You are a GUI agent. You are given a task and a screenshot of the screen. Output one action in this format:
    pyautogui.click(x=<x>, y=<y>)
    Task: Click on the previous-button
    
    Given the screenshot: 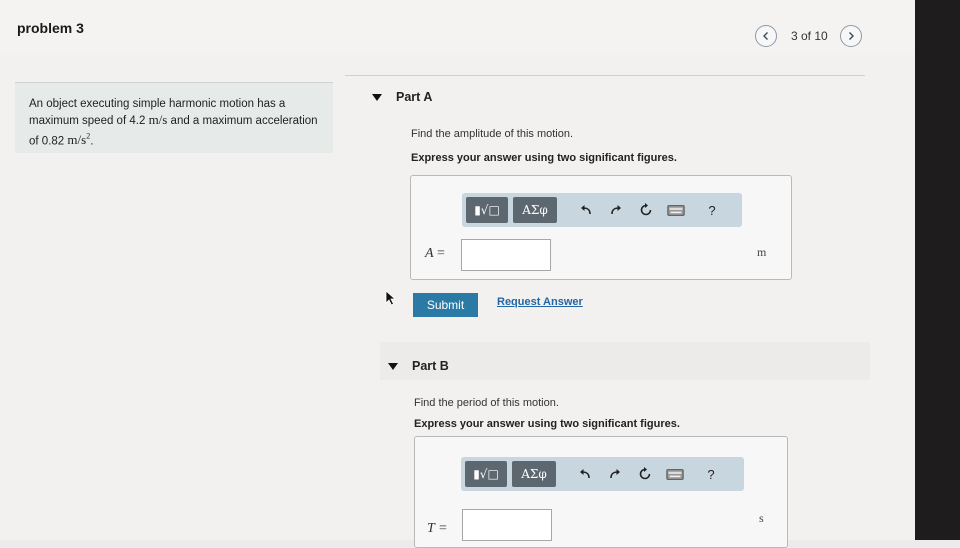 What is the action you would take?
    pyautogui.click(x=766, y=36)
    